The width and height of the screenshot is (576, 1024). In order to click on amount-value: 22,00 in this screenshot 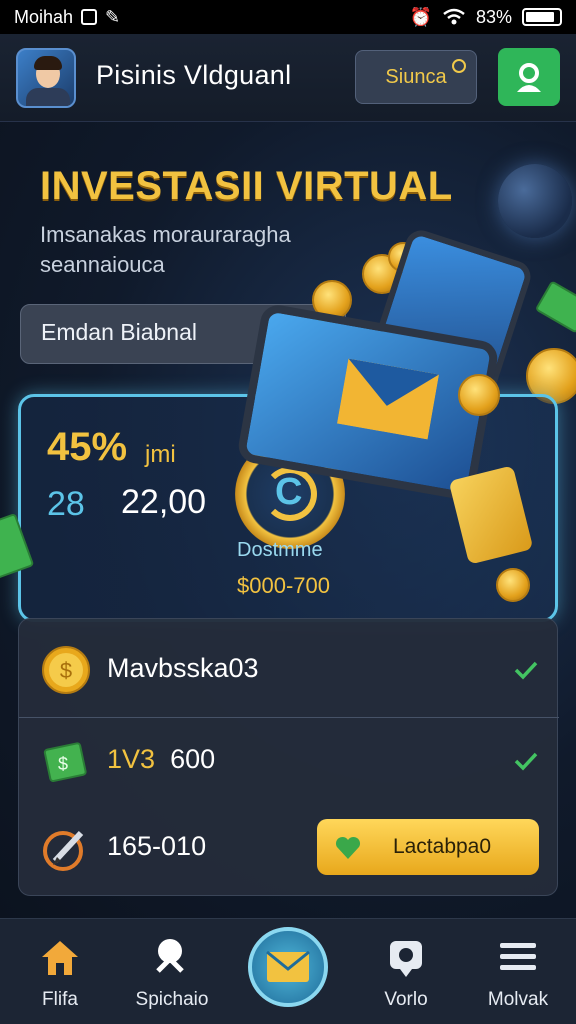, I will do `click(164, 502)`.